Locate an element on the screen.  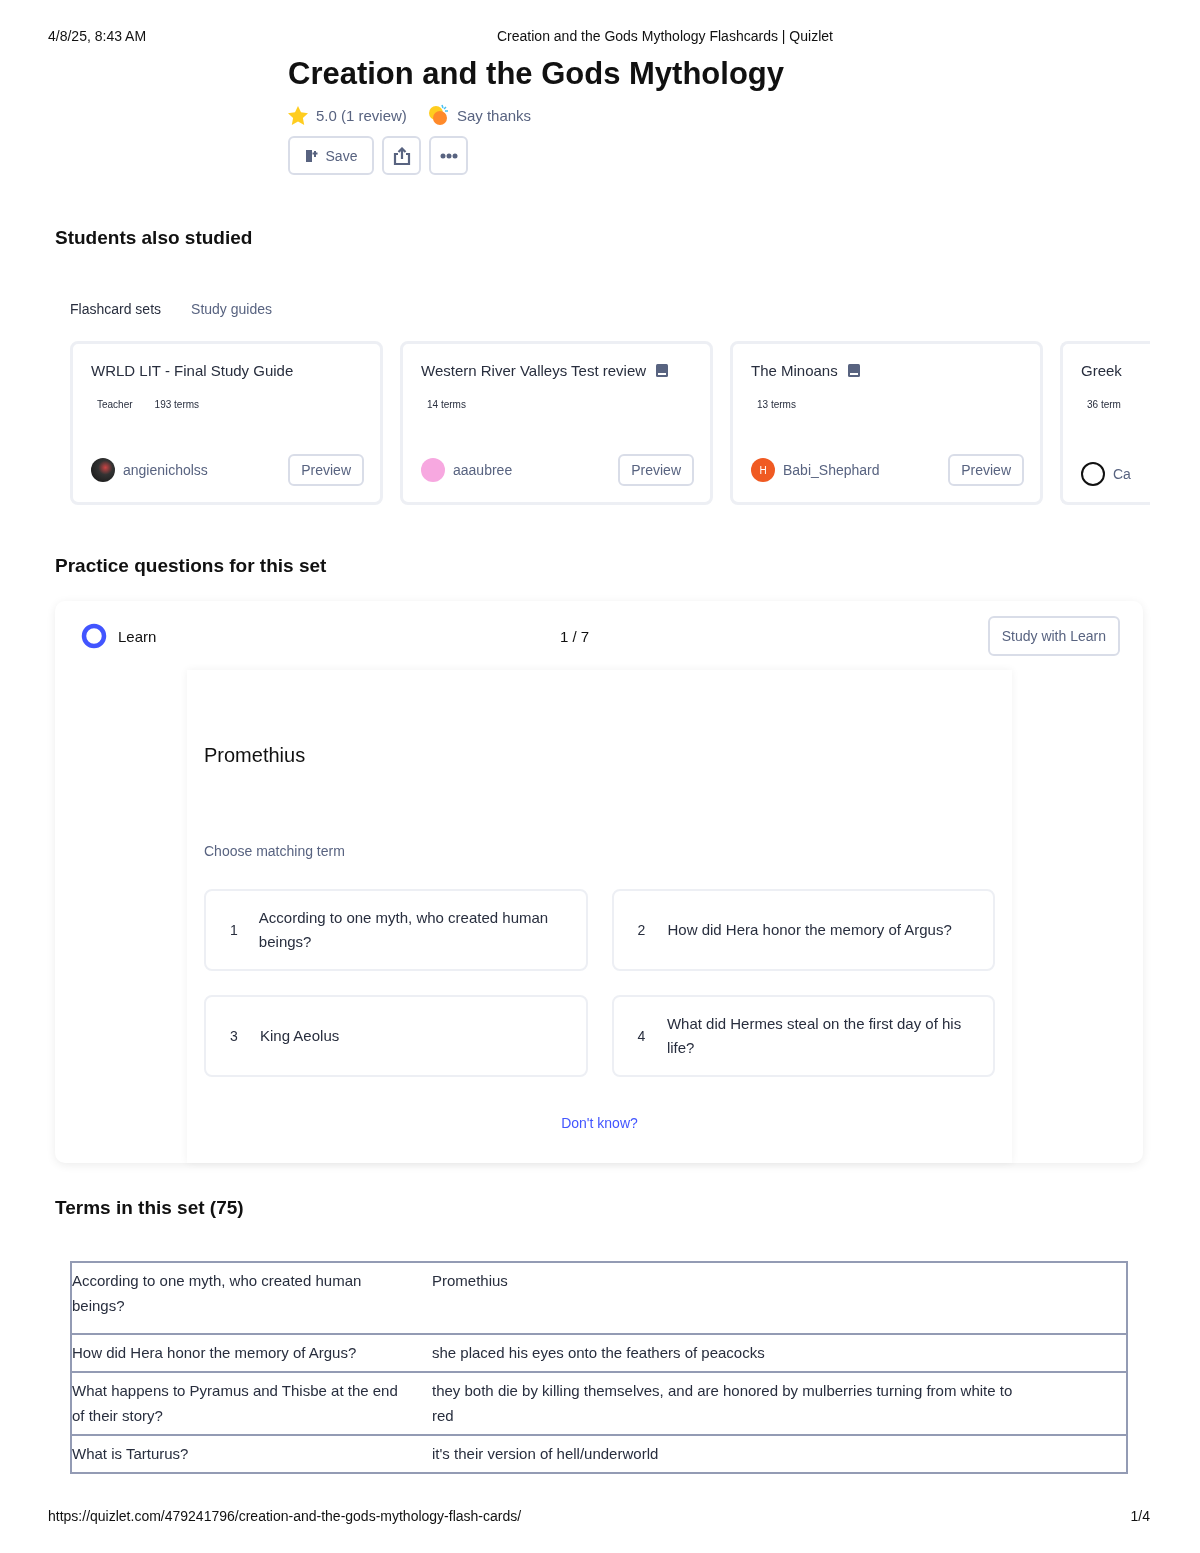
mode-label: Learn is located at coordinates (137, 636).